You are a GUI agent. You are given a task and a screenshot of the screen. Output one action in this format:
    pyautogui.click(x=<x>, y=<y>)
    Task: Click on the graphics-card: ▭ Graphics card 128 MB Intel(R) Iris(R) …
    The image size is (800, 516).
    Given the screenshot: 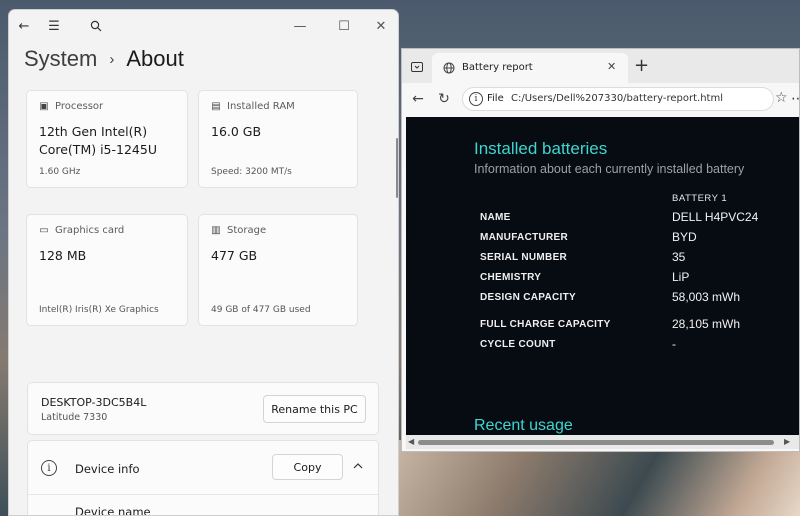 What is the action you would take?
    pyautogui.click(x=107, y=270)
    